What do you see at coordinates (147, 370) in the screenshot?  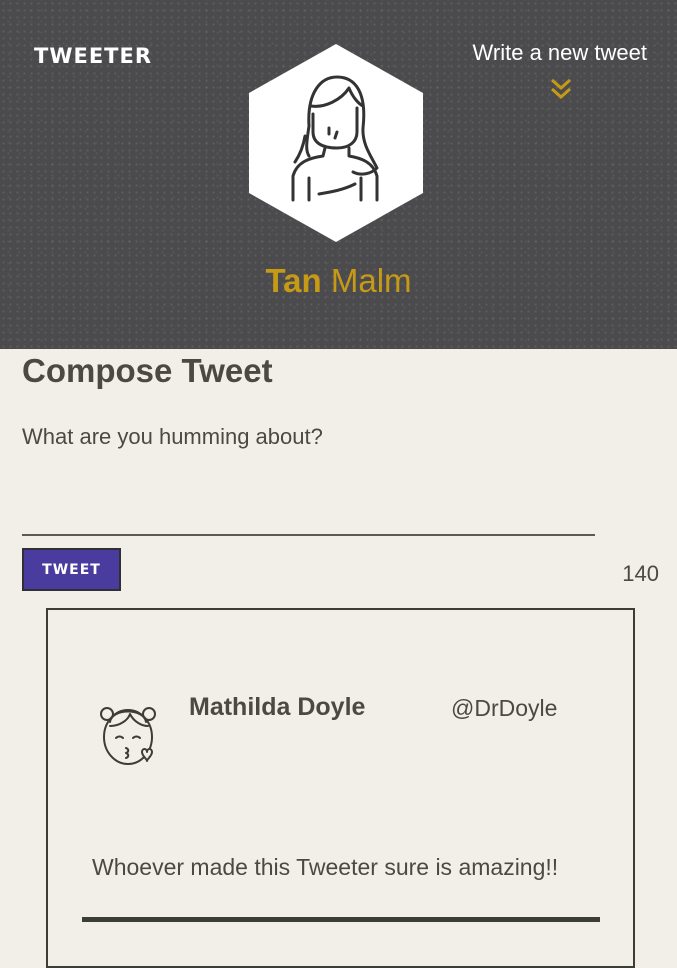 I see `compose-title: Compose Tweet` at bounding box center [147, 370].